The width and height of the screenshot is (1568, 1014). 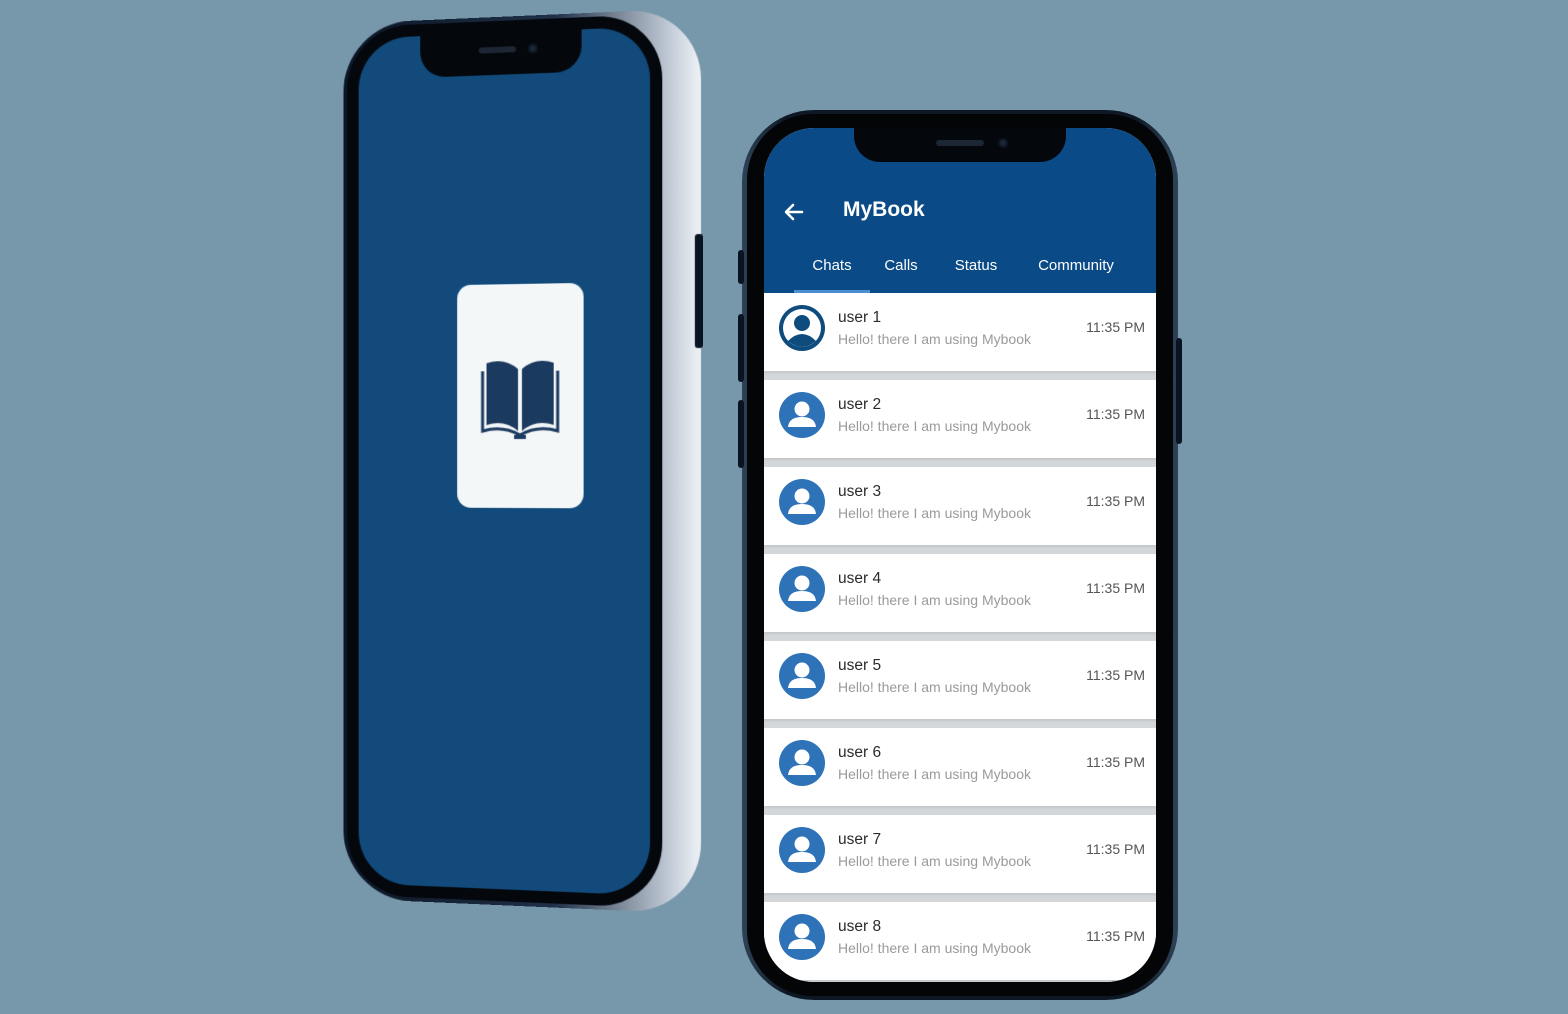 What do you see at coordinates (741, 267) in the screenshot?
I see `mute-switch` at bounding box center [741, 267].